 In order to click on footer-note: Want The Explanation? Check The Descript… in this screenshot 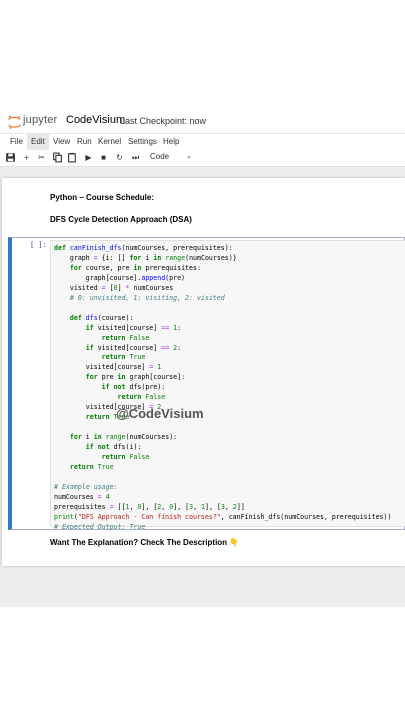, I will do `click(145, 542)`.